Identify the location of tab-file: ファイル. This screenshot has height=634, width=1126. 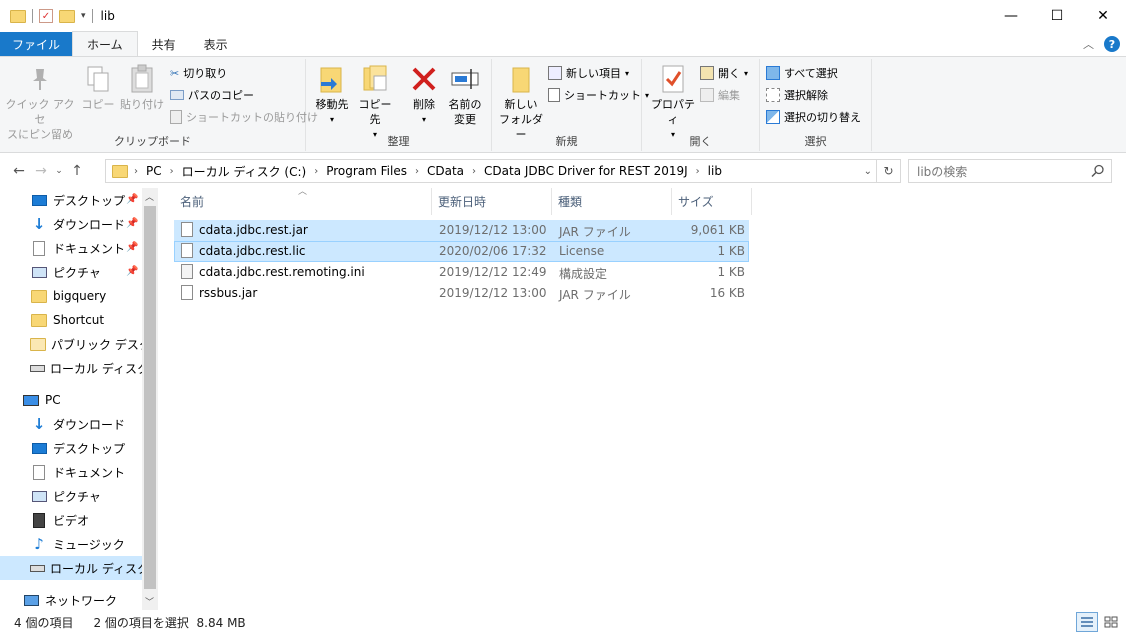
(36, 44).